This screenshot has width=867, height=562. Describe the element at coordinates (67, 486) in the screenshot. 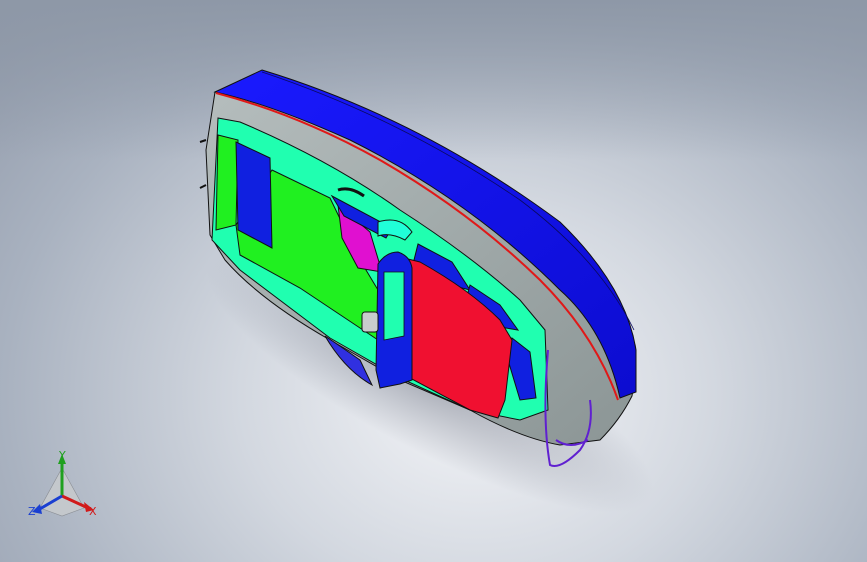

I see `orientation-triad: Y X Z` at that location.